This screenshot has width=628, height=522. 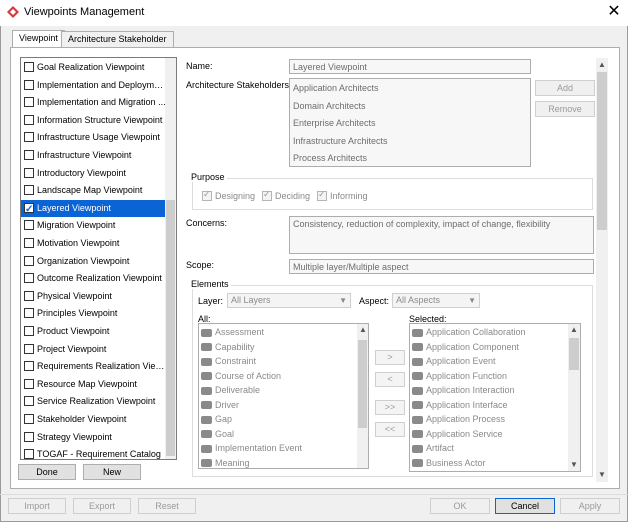 I want to click on element-list-item: Meaning, so click(x=225, y=462).